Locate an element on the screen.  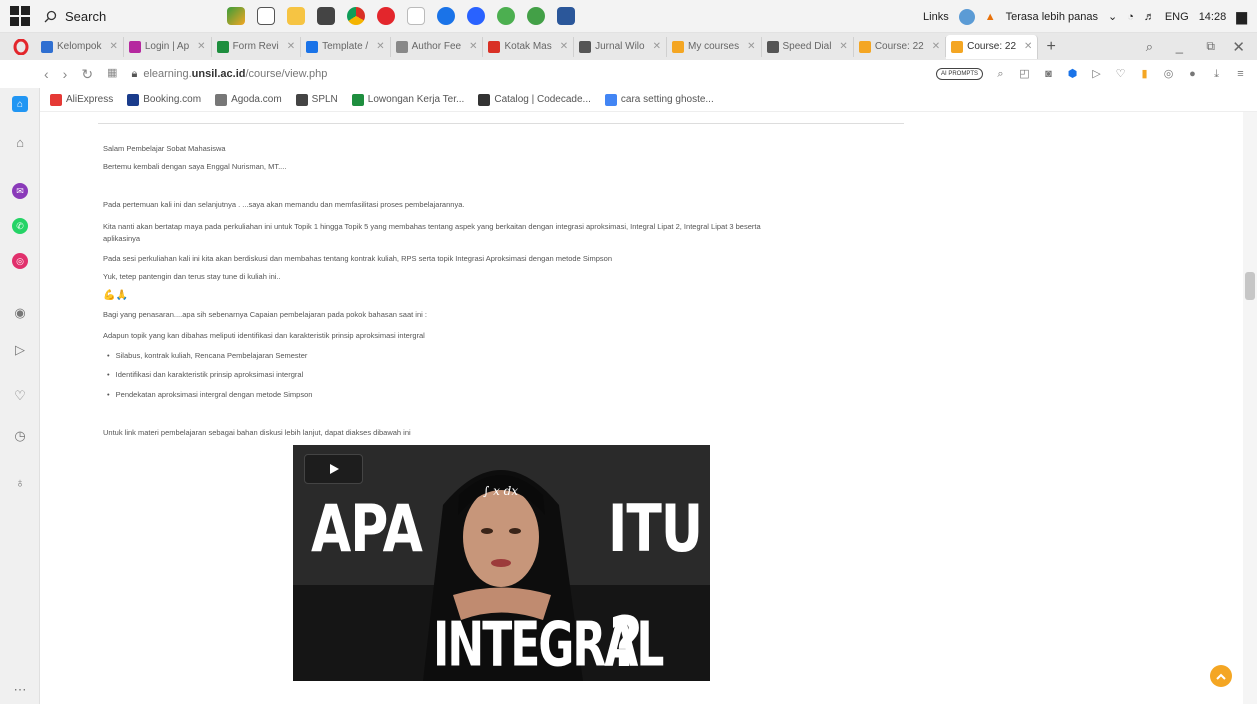
download-icon: ⤓ is located at coordinates (1216, 74).